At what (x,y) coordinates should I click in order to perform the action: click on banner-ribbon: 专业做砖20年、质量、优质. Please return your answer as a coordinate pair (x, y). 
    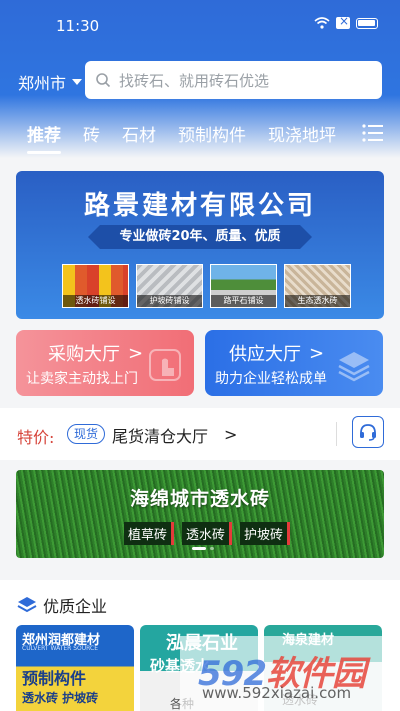
    Looking at the image, I should click on (200, 237).